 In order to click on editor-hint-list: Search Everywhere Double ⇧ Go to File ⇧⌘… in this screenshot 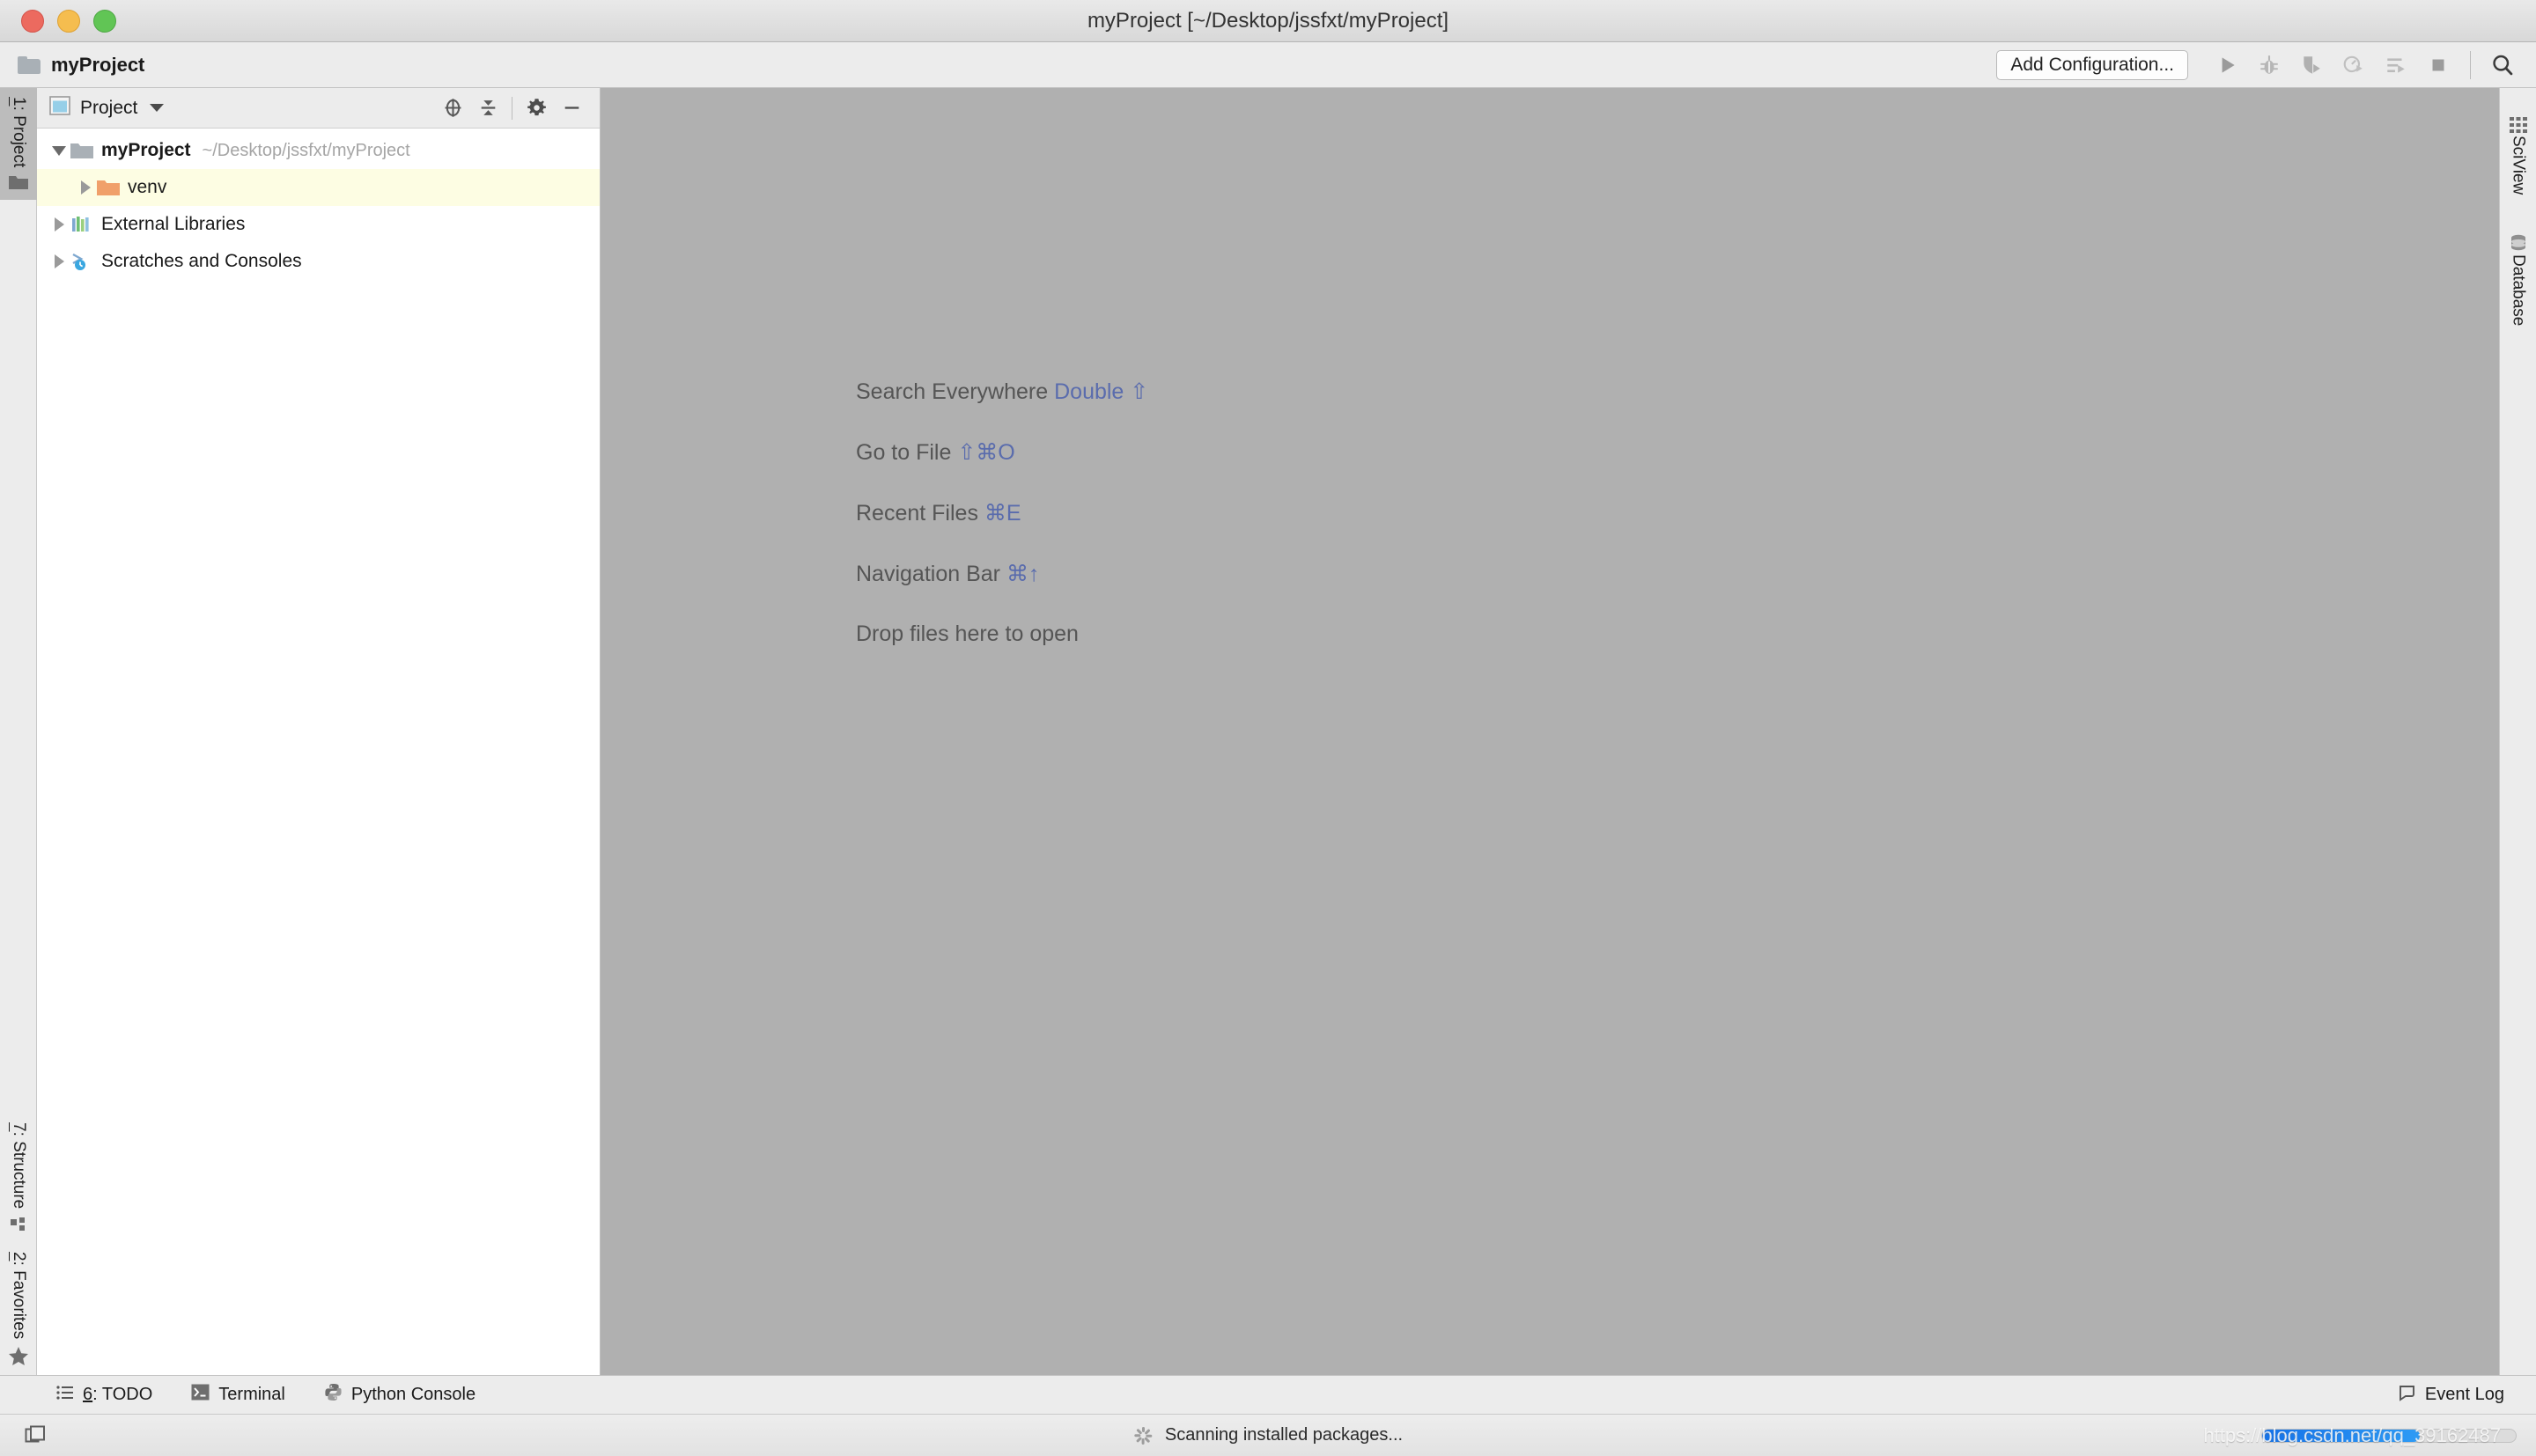, I will do `click(1002, 530)`.